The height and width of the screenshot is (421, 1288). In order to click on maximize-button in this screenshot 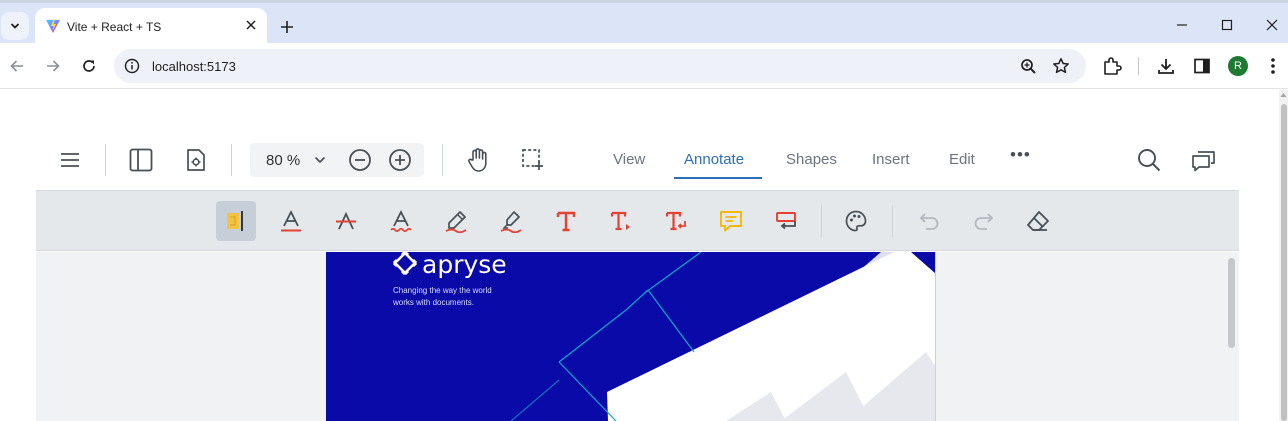, I will do `click(1227, 25)`.